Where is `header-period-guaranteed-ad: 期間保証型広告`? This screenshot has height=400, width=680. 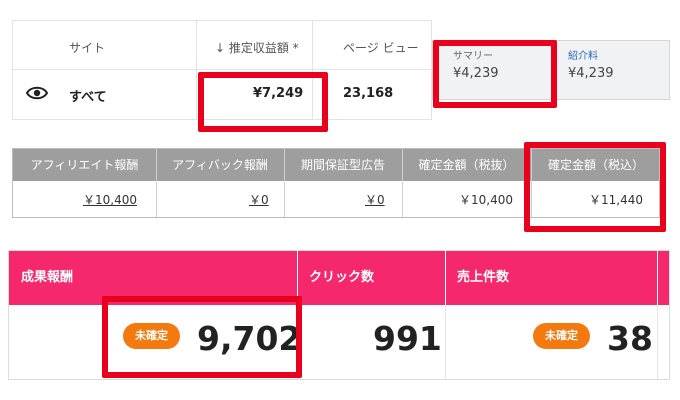 header-period-guaranteed-ad: 期間保証型広告 is located at coordinates (342, 165).